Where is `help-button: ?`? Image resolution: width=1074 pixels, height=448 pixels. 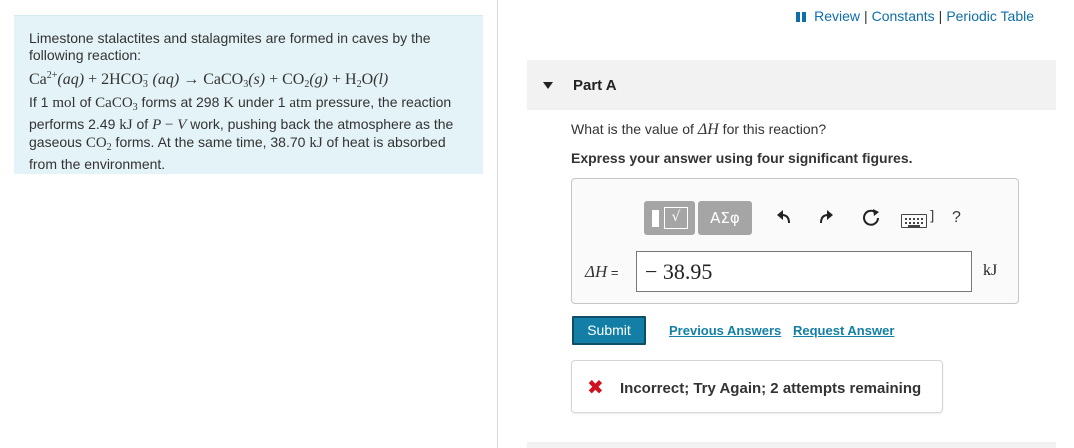
help-button: ? is located at coordinates (956, 218).